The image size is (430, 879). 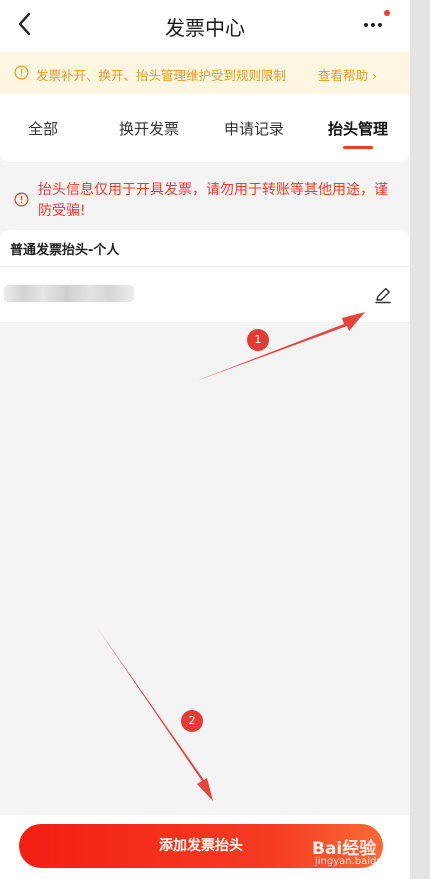 I want to click on edit-icon, so click(x=383, y=295).